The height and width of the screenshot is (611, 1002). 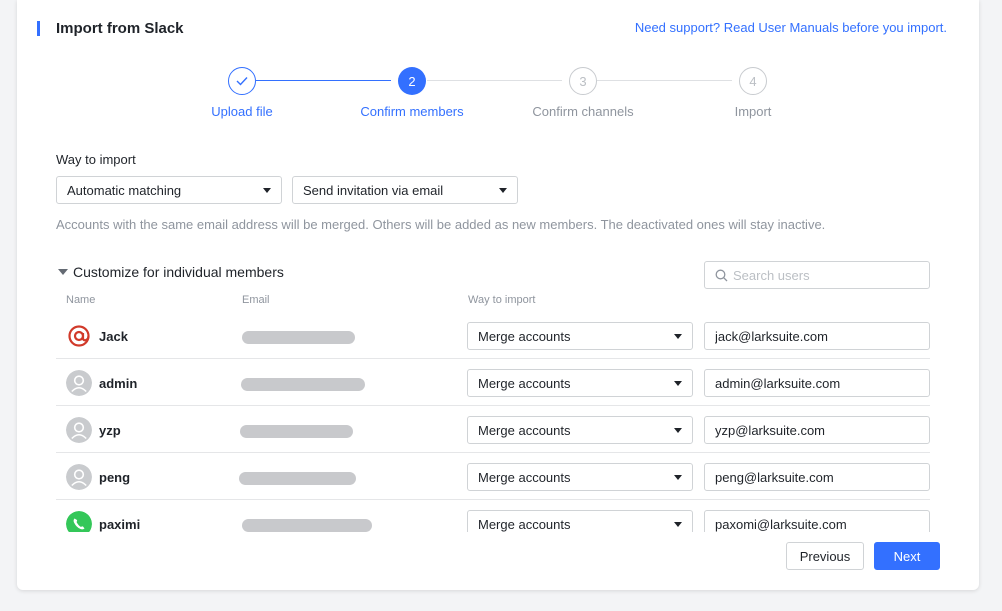 I want to click on page-title: Import from Slack, so click(x=120, y=28).